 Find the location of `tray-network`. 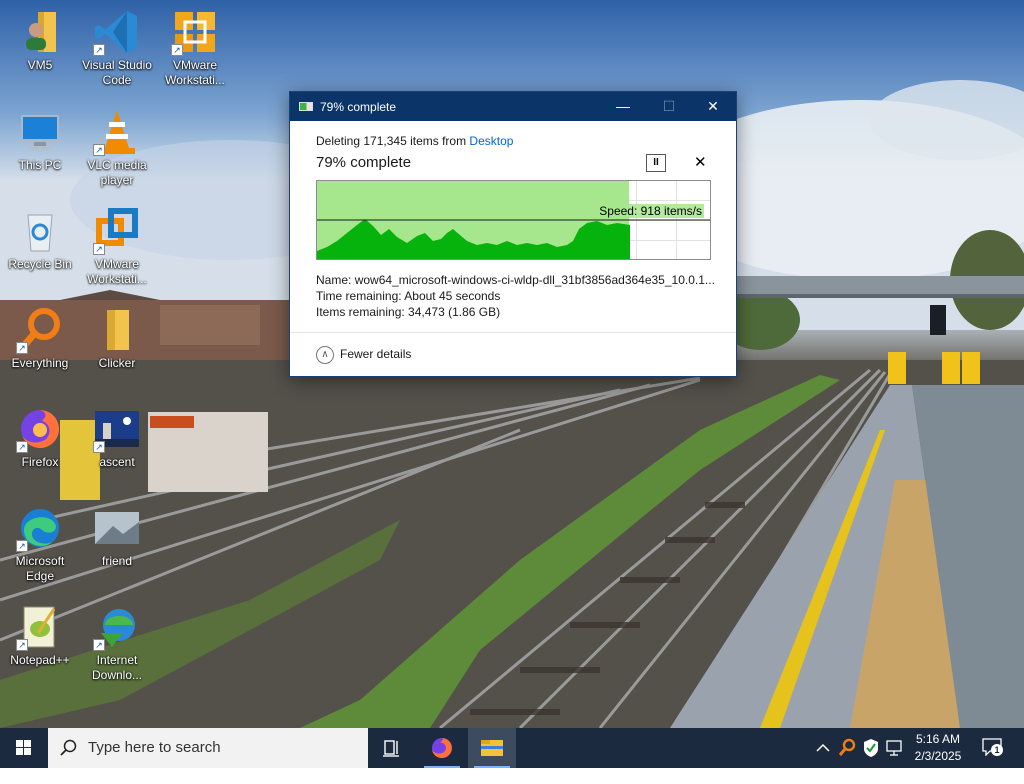

tray-network is located at coordinates (895, 748).